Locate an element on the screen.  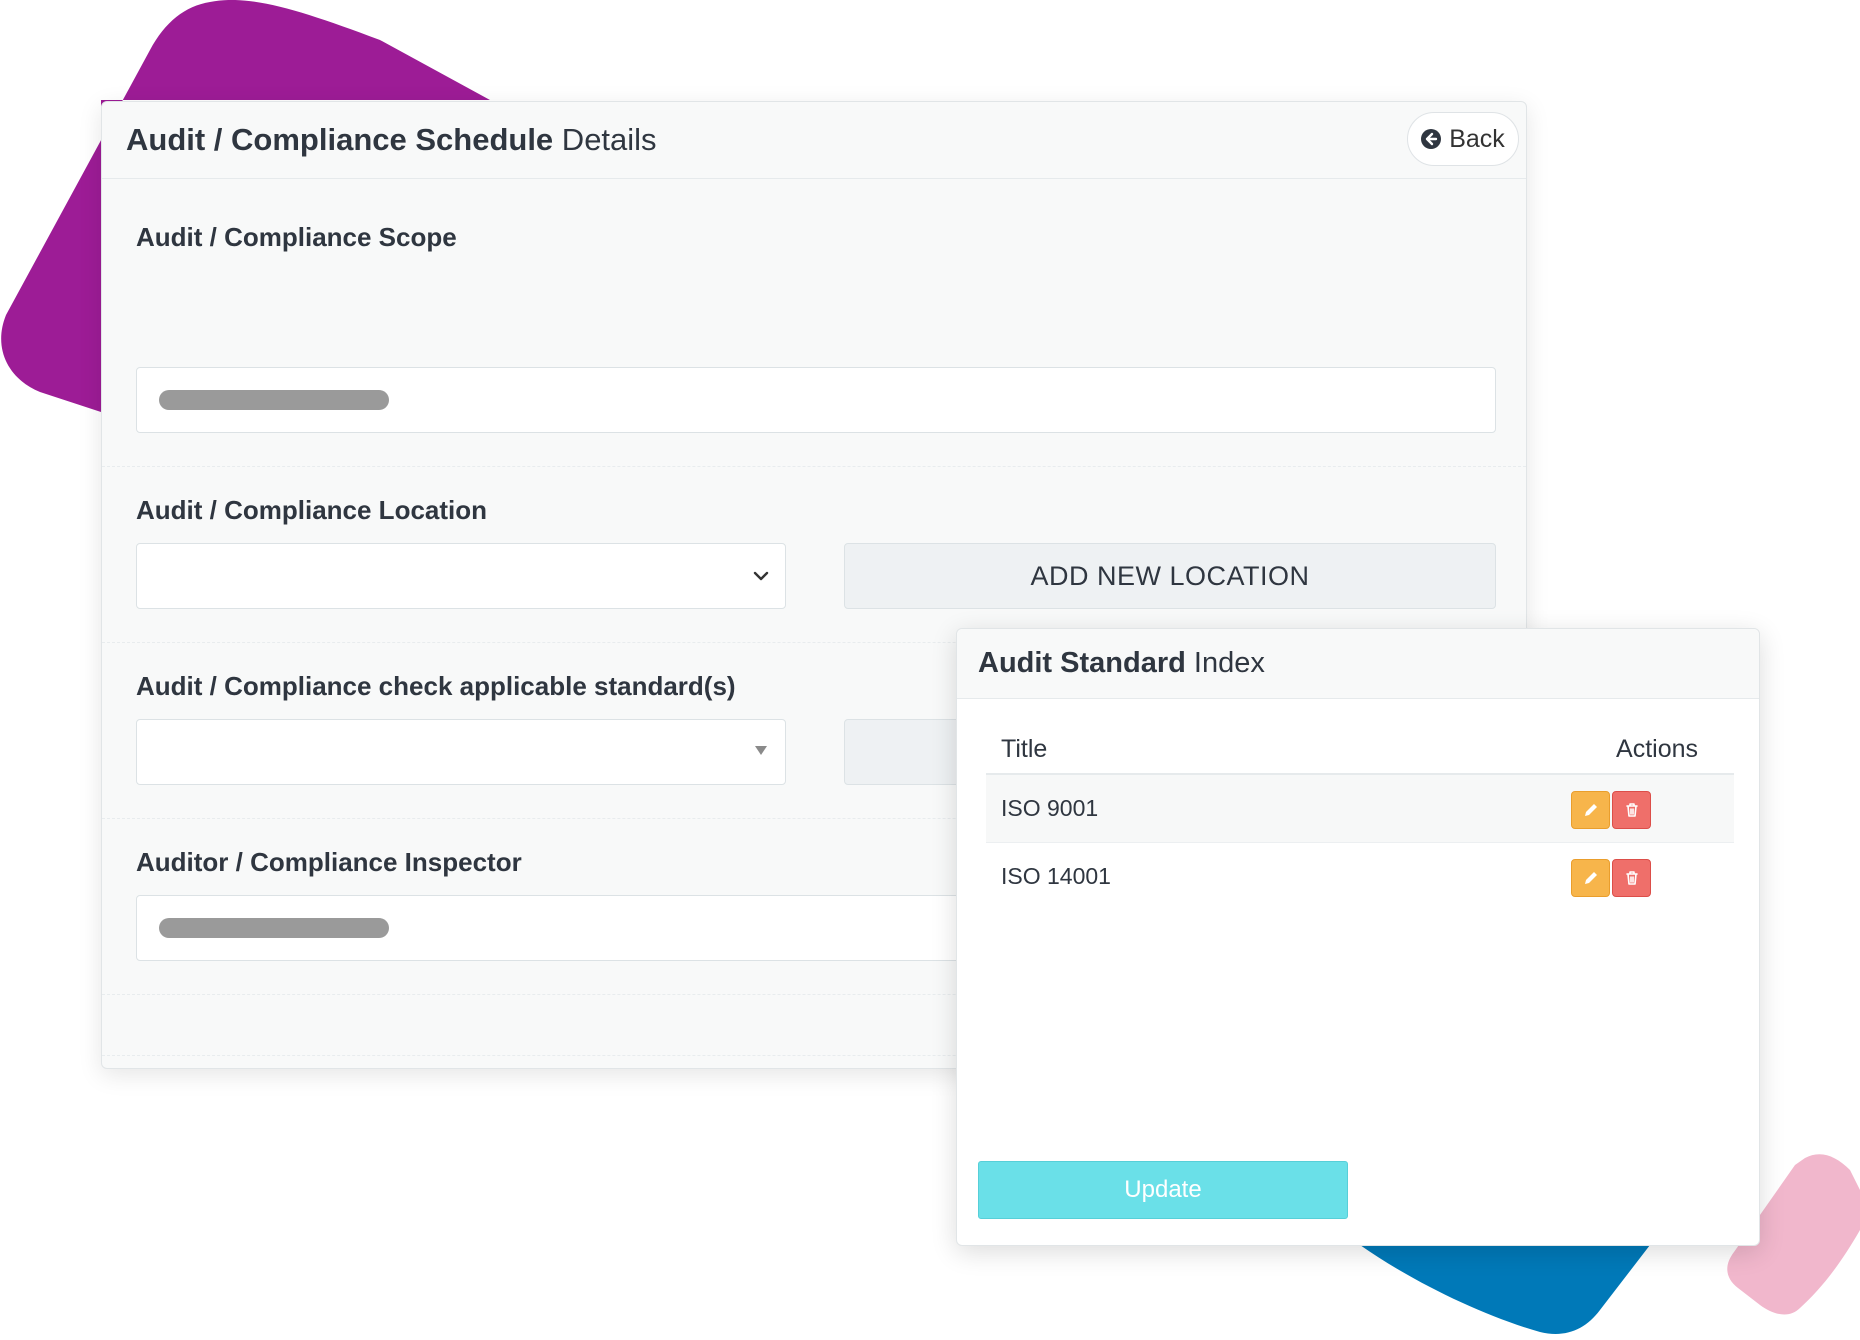
modal-title: Audit Standard Index is located at coordinates (1121, 663).